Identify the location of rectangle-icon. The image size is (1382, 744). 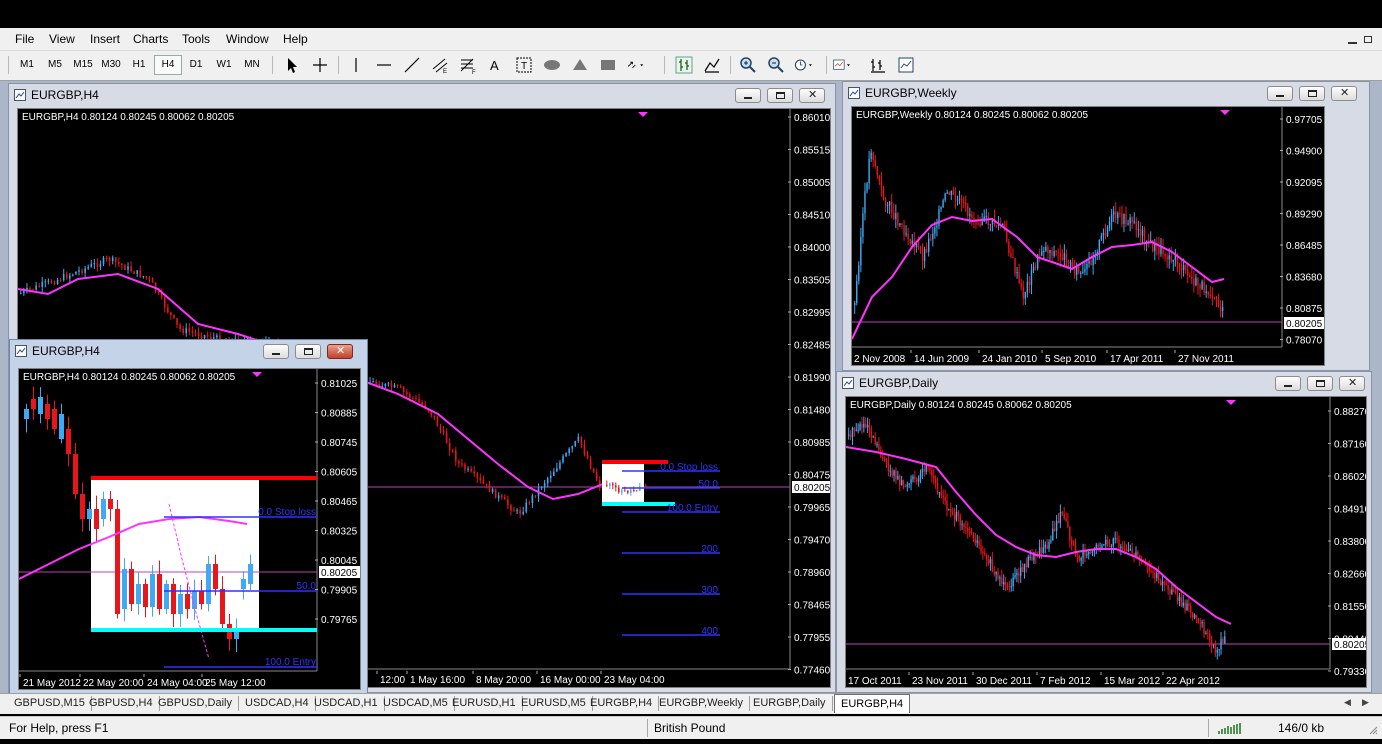
(608, 65).